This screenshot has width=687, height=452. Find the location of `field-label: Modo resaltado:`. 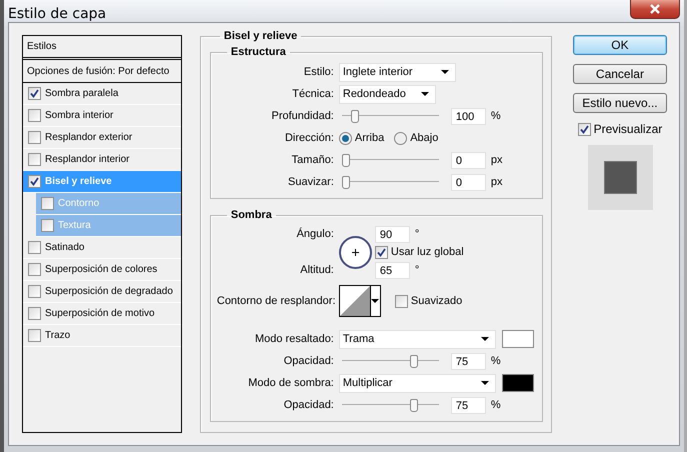

field-label: Modo resaltado: is located at coordinates (294, 339).